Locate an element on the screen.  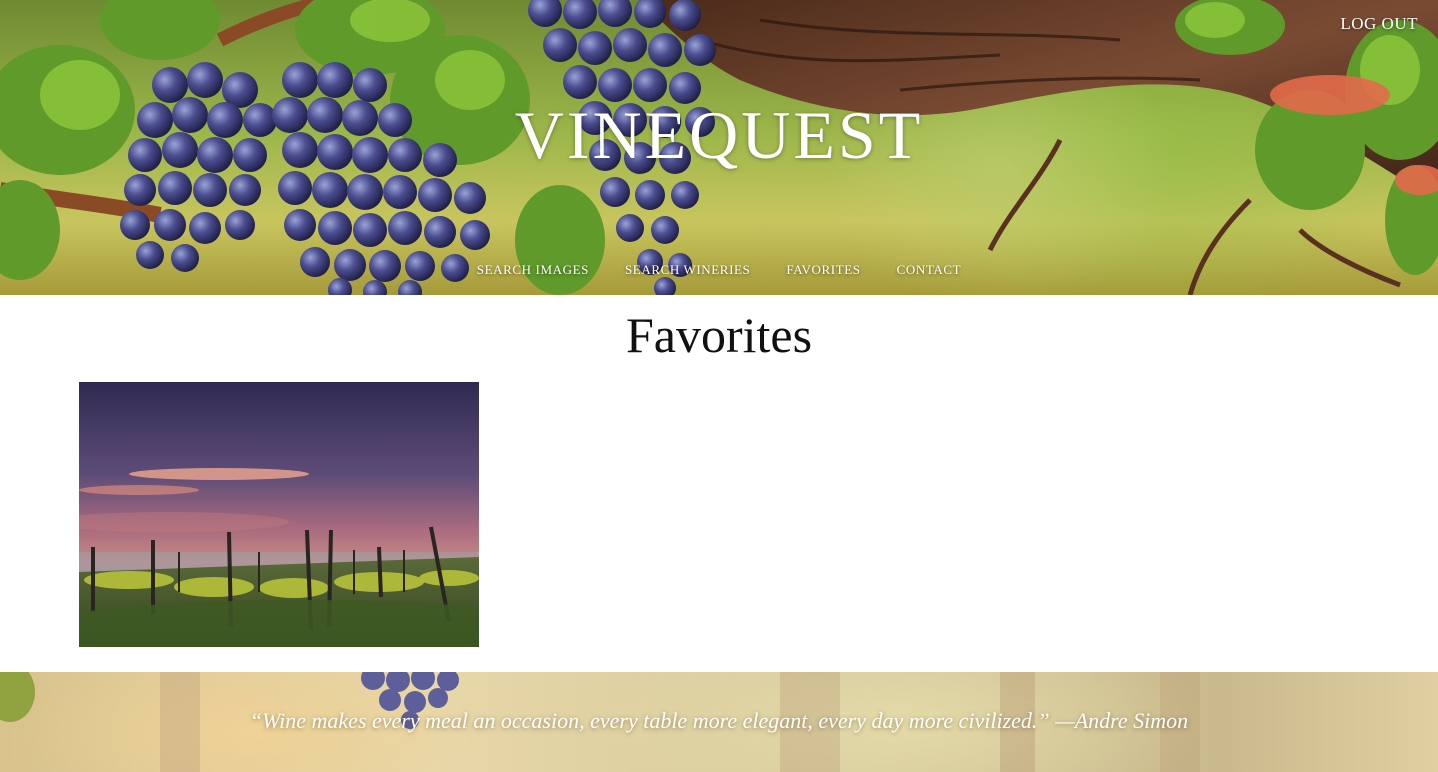
site-title: VINEQUEST is located at coordinates (719, 135).